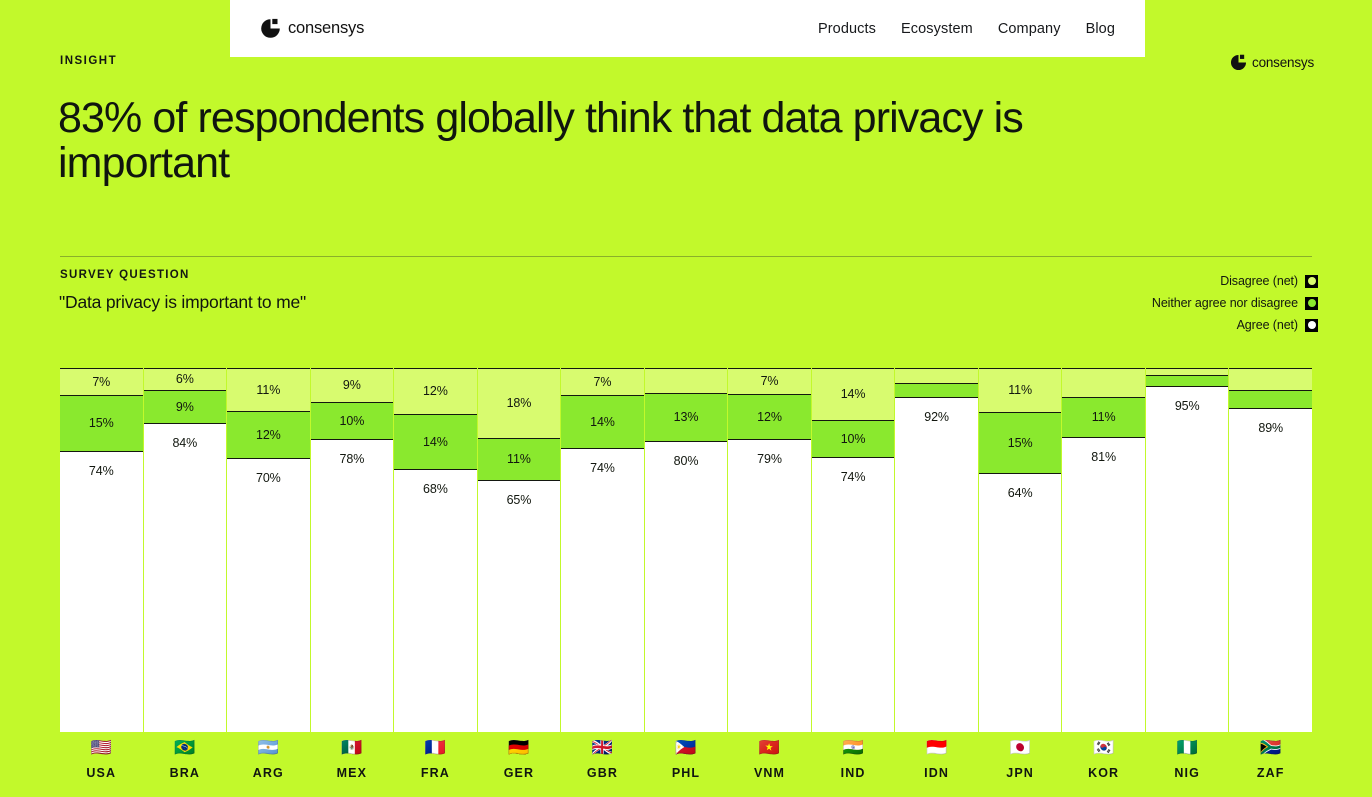  I want to click on bar-column-fra: 12% 14% 68%, so click(435, 550).